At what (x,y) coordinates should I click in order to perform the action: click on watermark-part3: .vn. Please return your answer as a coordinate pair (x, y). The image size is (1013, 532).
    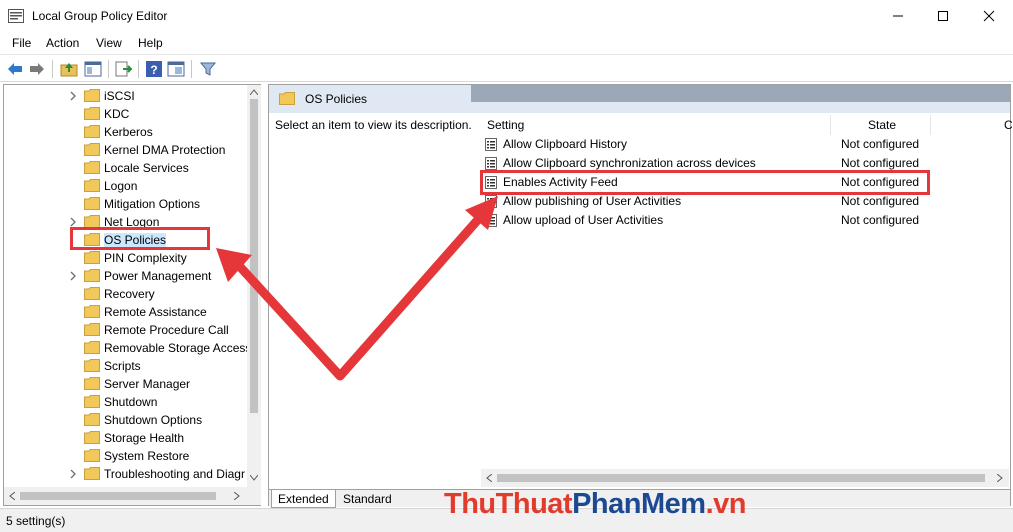
    Looking at the image, I should click on (726, 504).